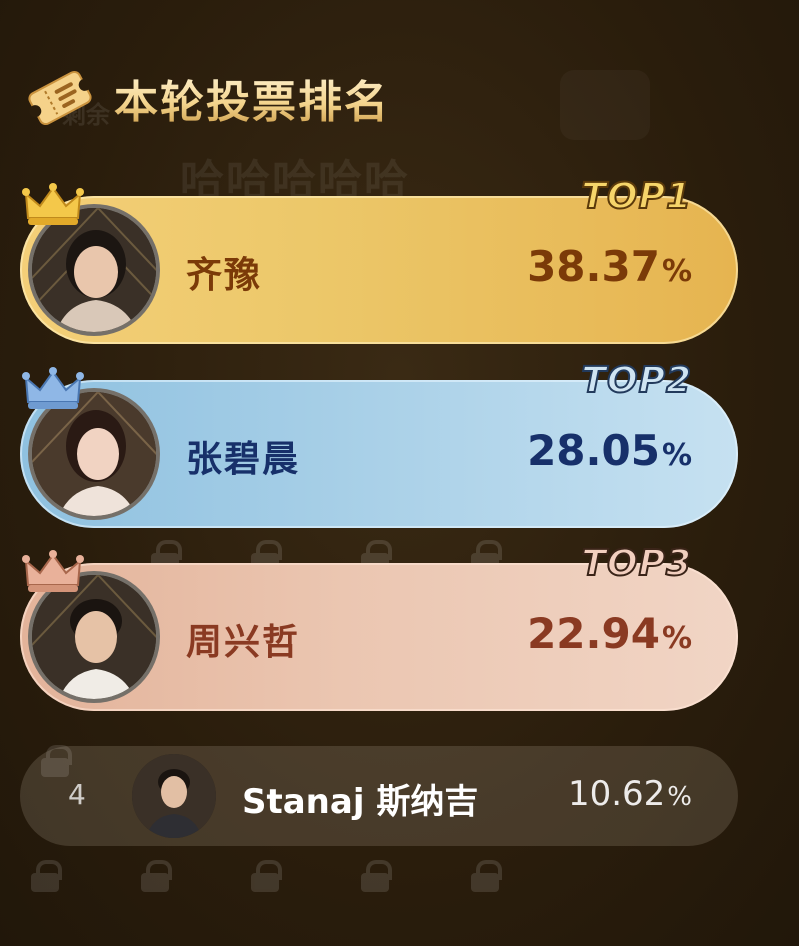 The height and width of the screenshot is (946, 799). I want to click on vote-percentage: 38.37%, so click(609, 266).